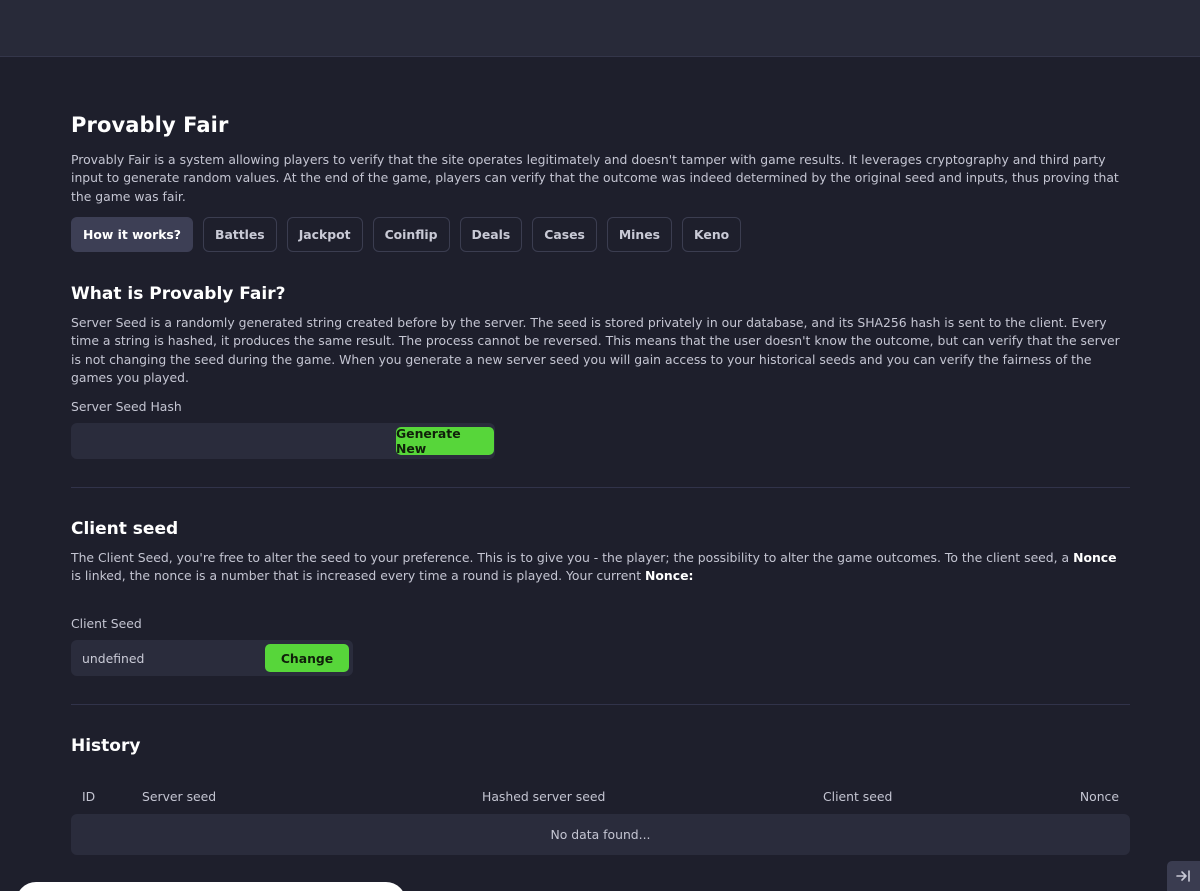  Describe the element at coordinates (283, 441) in the screenshot. I see `server-seed-hash-field: Generate New` at that location.